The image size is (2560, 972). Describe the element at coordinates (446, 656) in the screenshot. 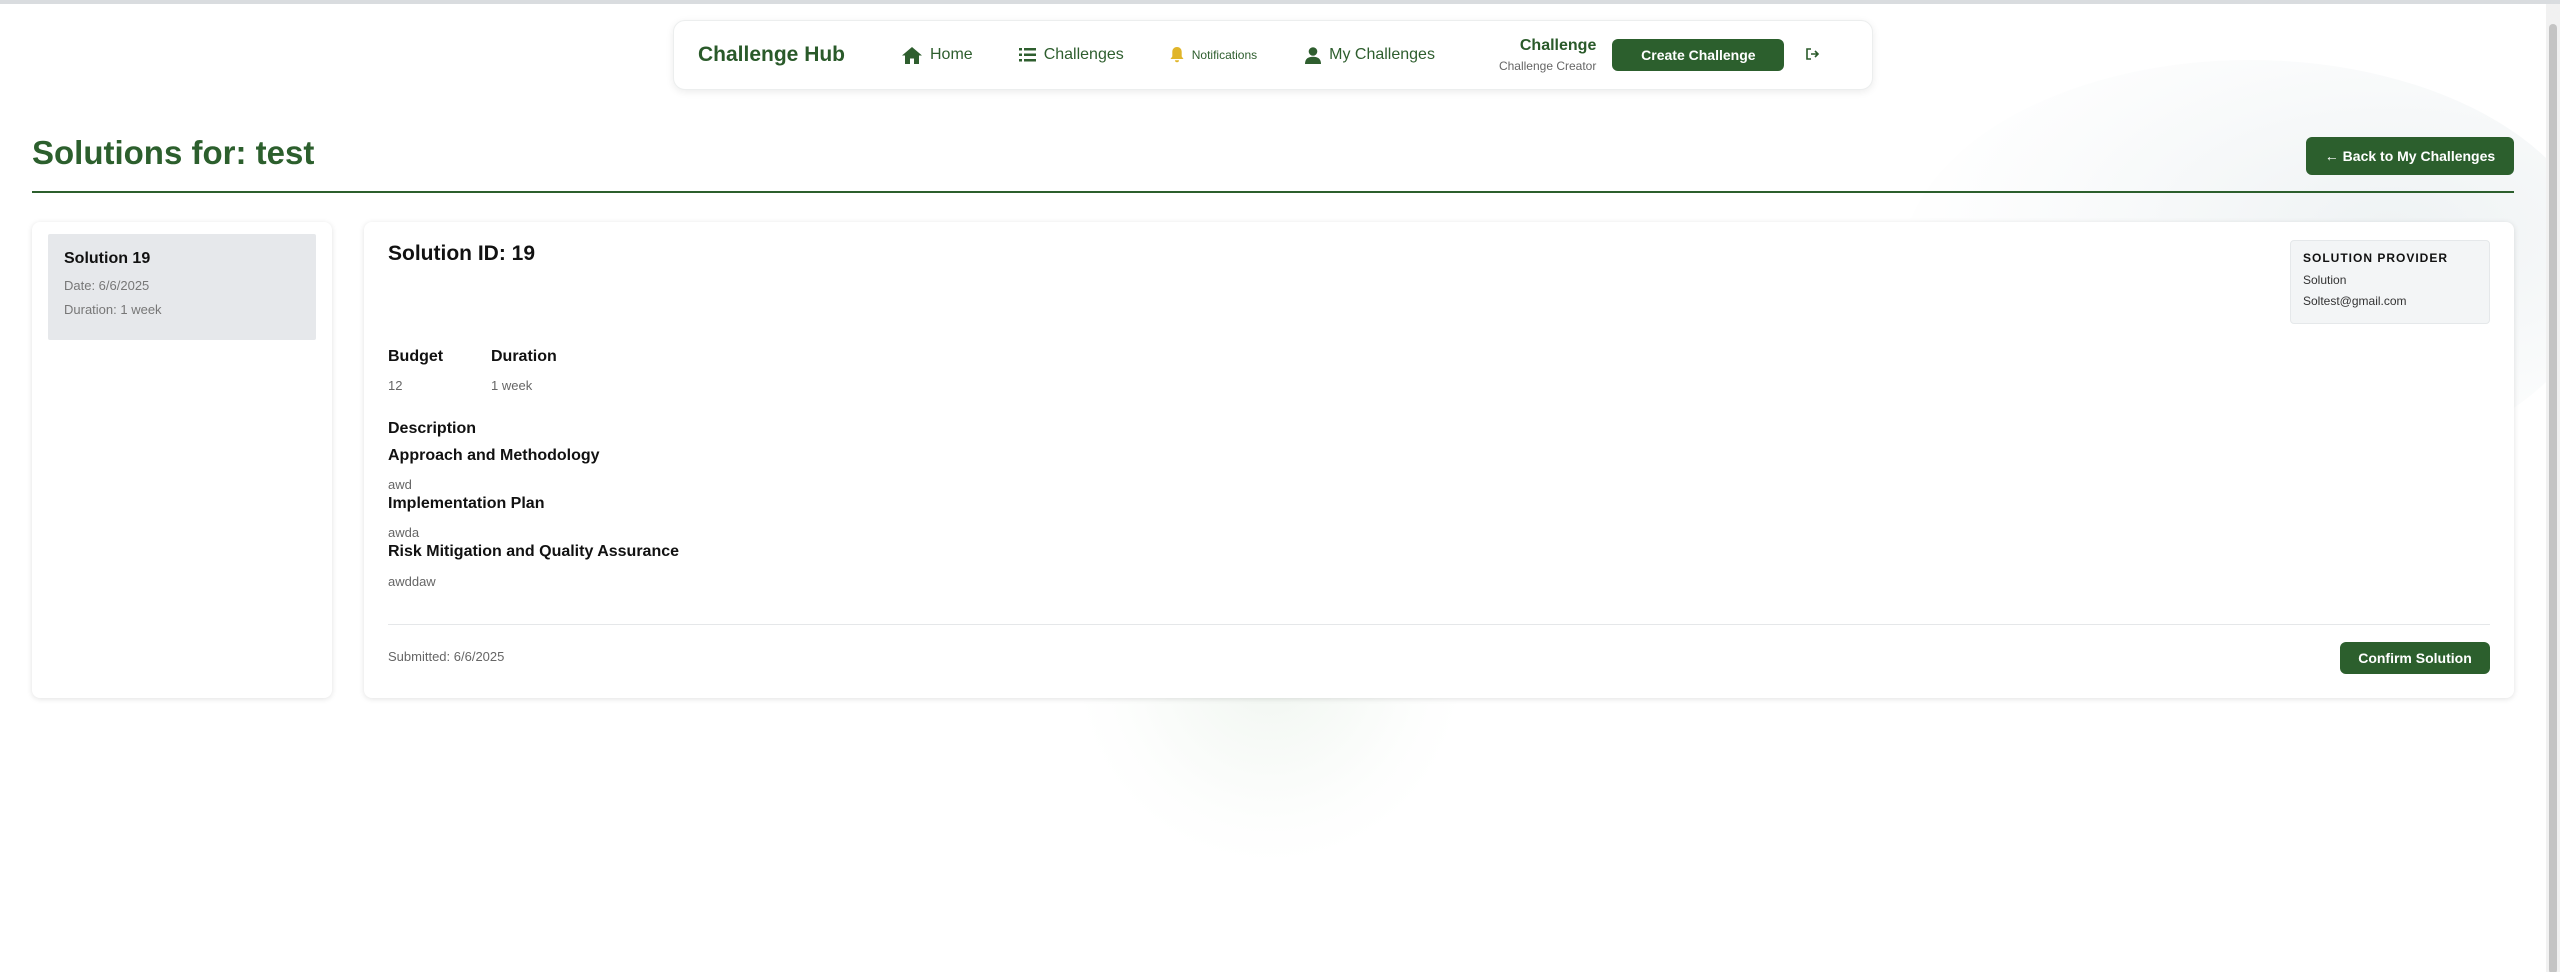

I see `submitted-date: Submitted: 6/6/2025` at that location.